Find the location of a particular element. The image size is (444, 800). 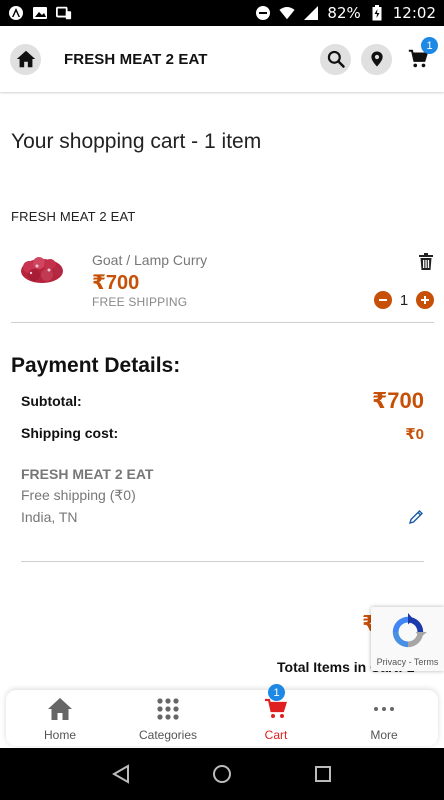

back-button is located at coordinates (121, 774).